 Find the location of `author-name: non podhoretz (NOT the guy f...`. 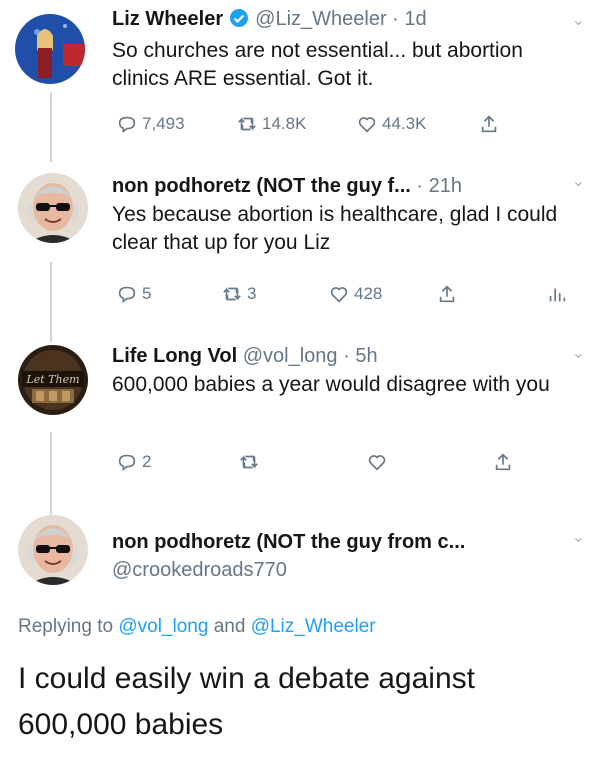

author-name: non podhoretz (NOT the guy f... is located at coordinates (261, 186).